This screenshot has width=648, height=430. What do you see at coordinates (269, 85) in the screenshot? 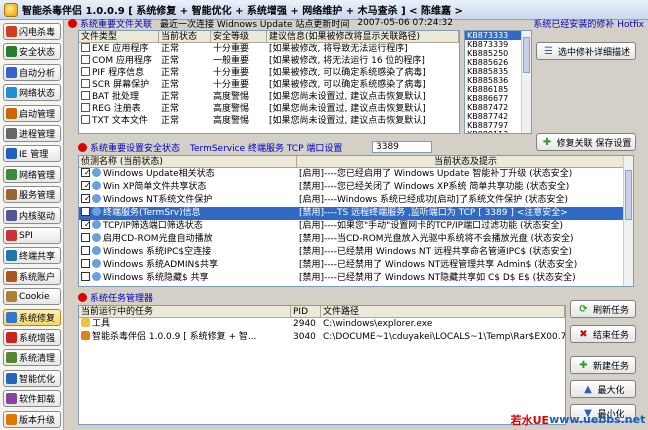
I see `file-assoc-row: SCR 屏幕保护 正常 十分重要 [如果被修改, 可以确定系统感染了病毒]` at bounding box center [269, 85].